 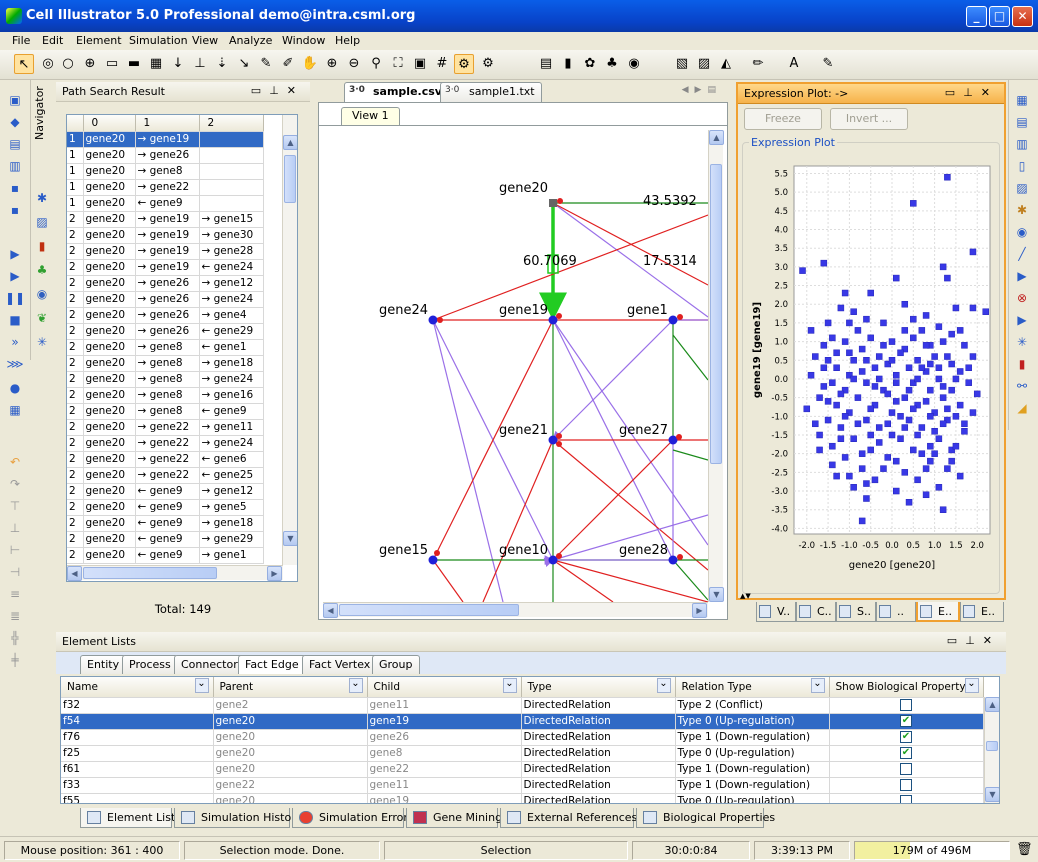 I want to click on tab-gene-mining: Gene Mining, so click(x=454, y=818).